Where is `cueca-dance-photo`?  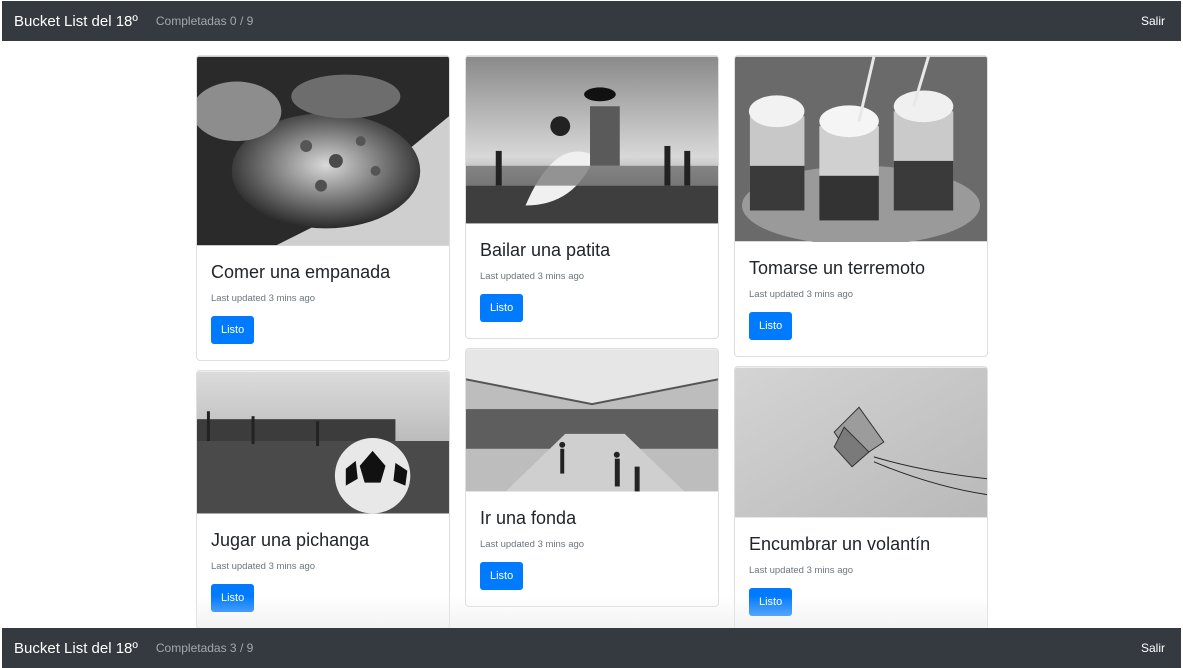
cueca-dance-photo is located at coordinates (592, 140).